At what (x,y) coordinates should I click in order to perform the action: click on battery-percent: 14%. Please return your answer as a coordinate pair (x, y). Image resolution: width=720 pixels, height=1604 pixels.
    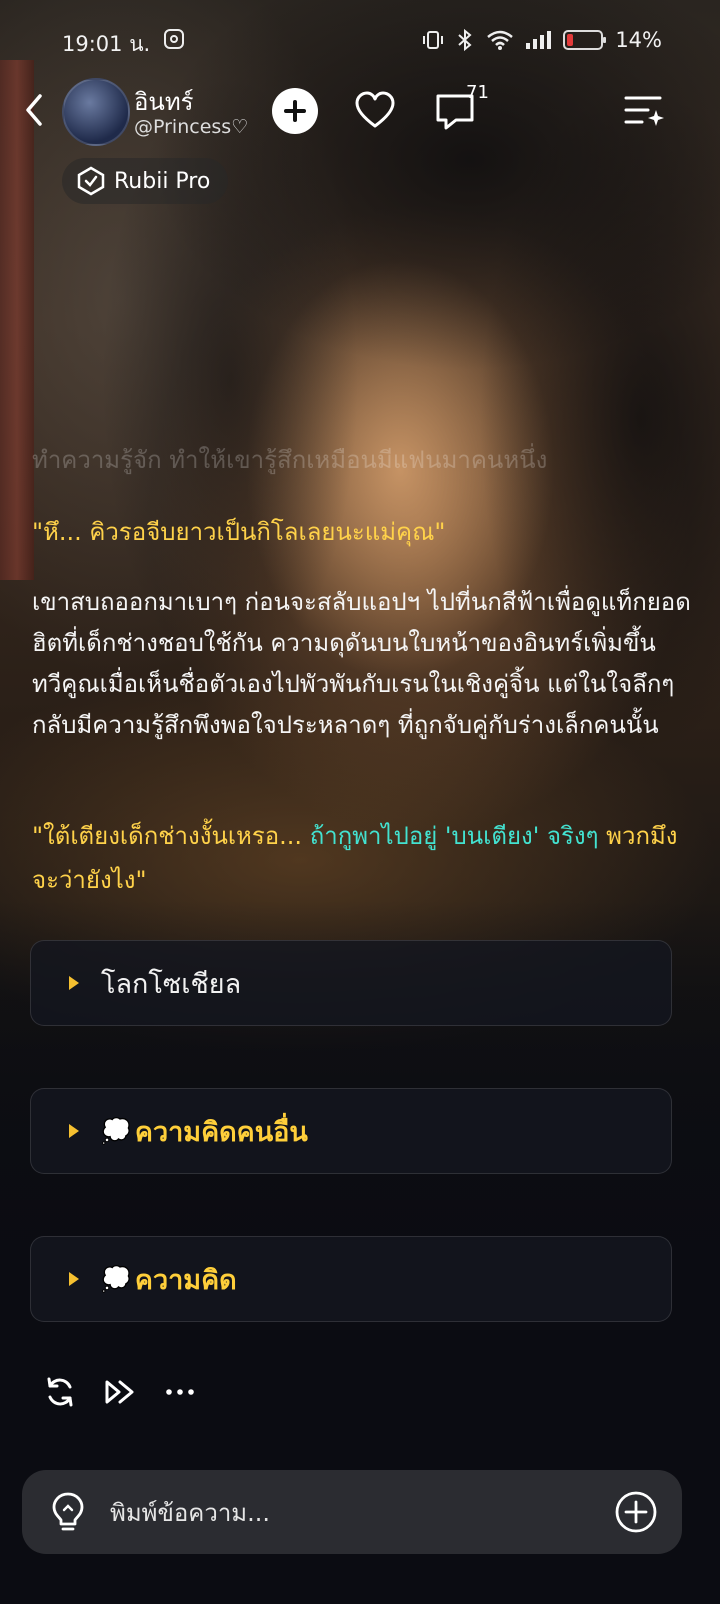
    Looking at the image, I should click on (638, 40).